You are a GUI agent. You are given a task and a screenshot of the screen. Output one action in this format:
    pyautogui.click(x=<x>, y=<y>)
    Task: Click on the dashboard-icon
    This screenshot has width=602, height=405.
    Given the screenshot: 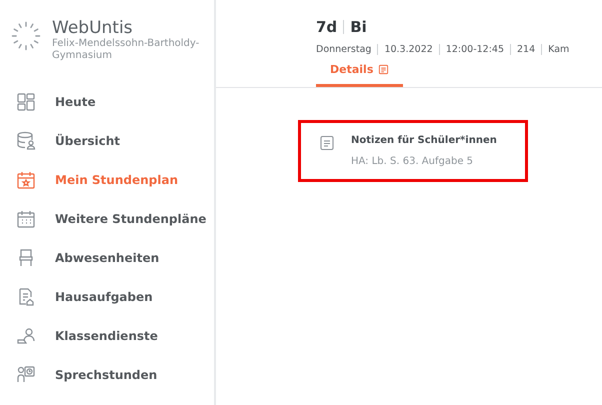 What is the action you would take?
    pyautogui.click(x=26, y=102)
    